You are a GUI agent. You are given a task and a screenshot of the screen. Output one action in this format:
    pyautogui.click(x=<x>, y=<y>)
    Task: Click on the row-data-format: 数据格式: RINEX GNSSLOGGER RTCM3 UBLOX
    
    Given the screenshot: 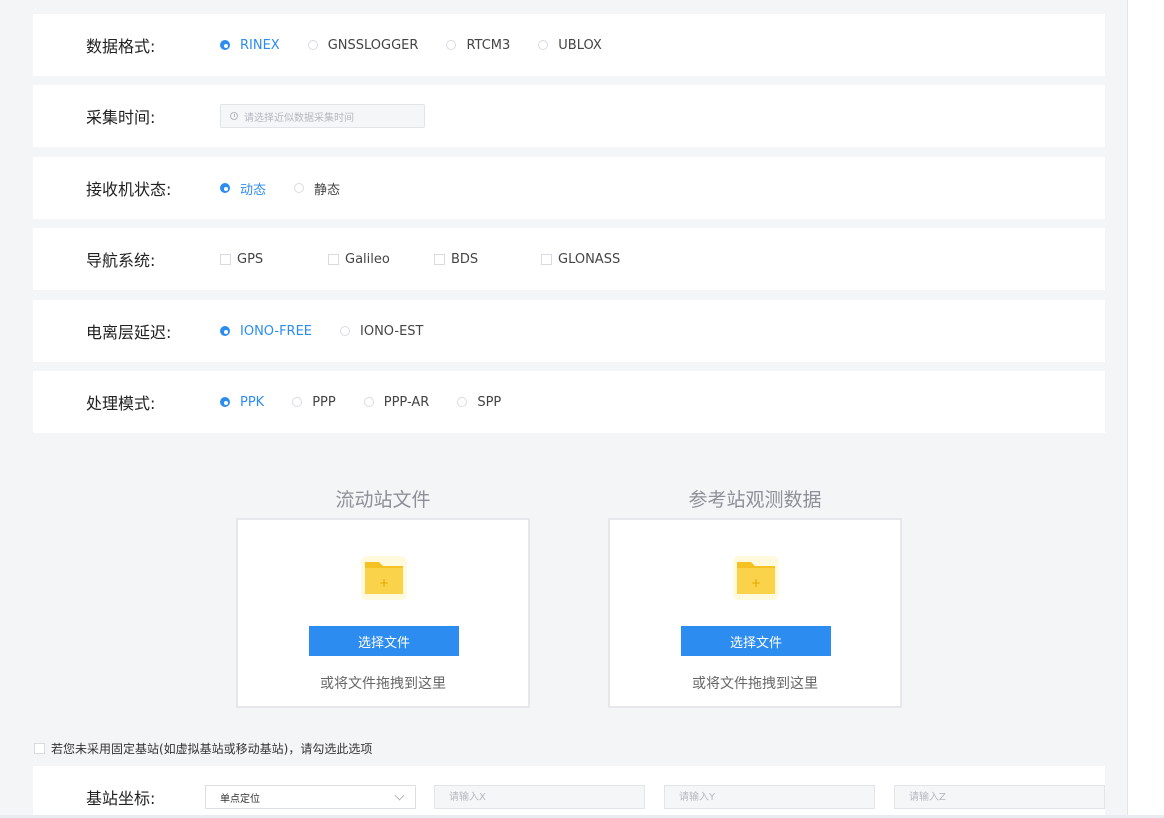 What is the action you would take?
    pyautogui.click(x=569, y=45)
    